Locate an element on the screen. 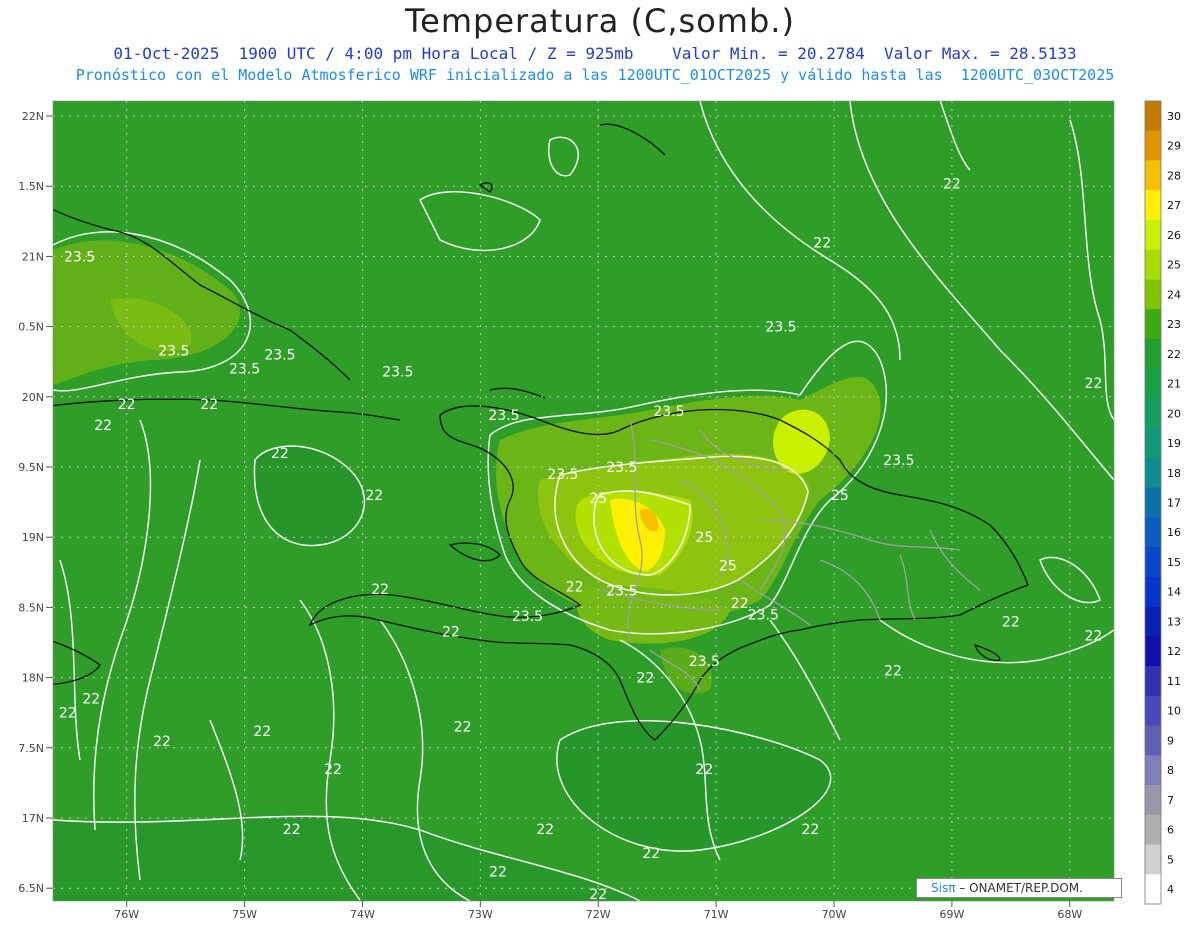 This screenshot has height=927, width=1200. colorbar-label: 23 is located at coordinates (1174, 324).